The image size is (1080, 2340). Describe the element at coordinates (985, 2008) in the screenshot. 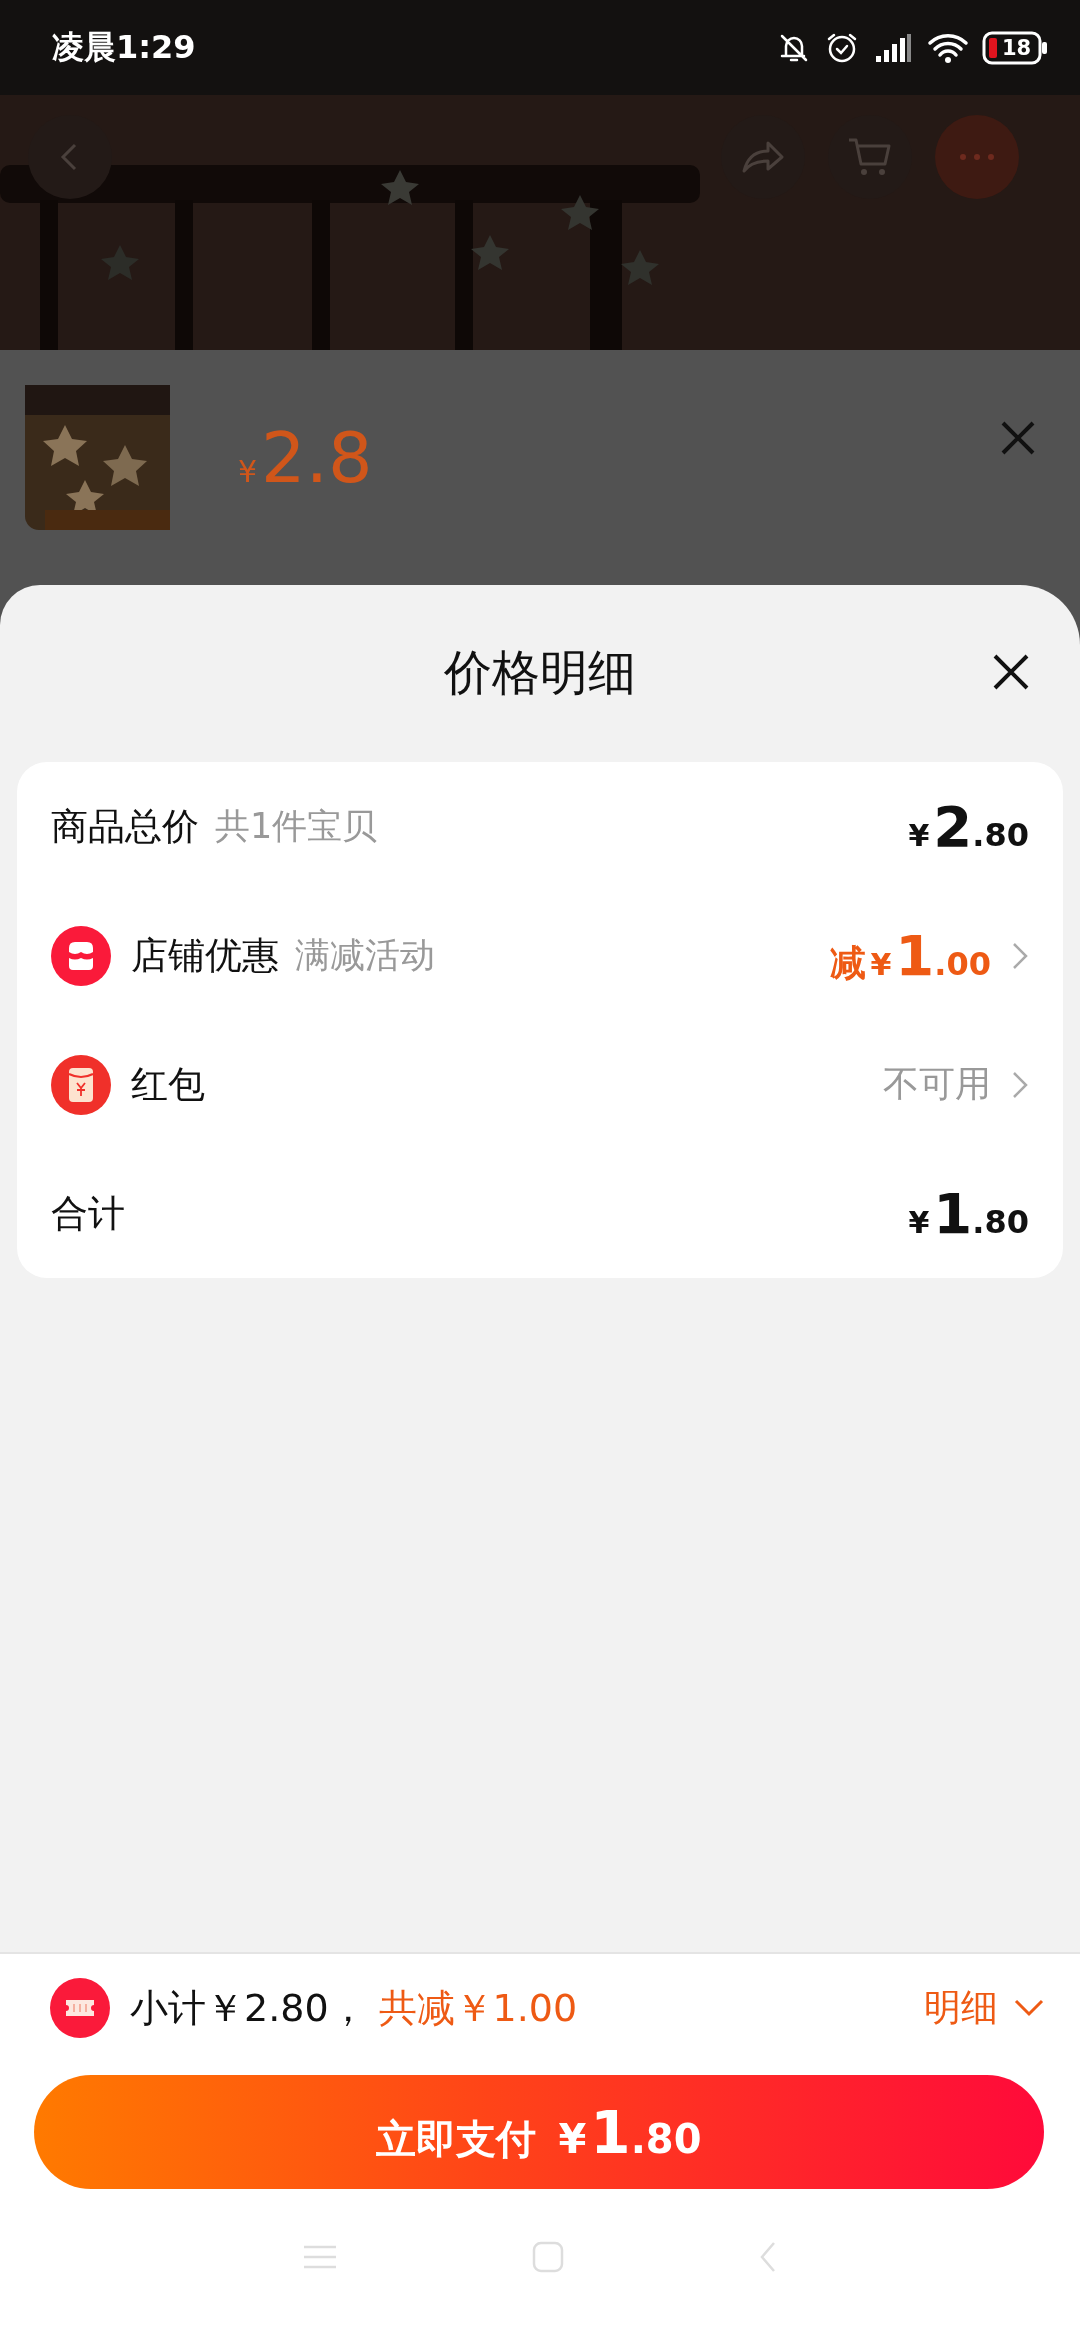

I see `details-toggle: 明细` at that location.